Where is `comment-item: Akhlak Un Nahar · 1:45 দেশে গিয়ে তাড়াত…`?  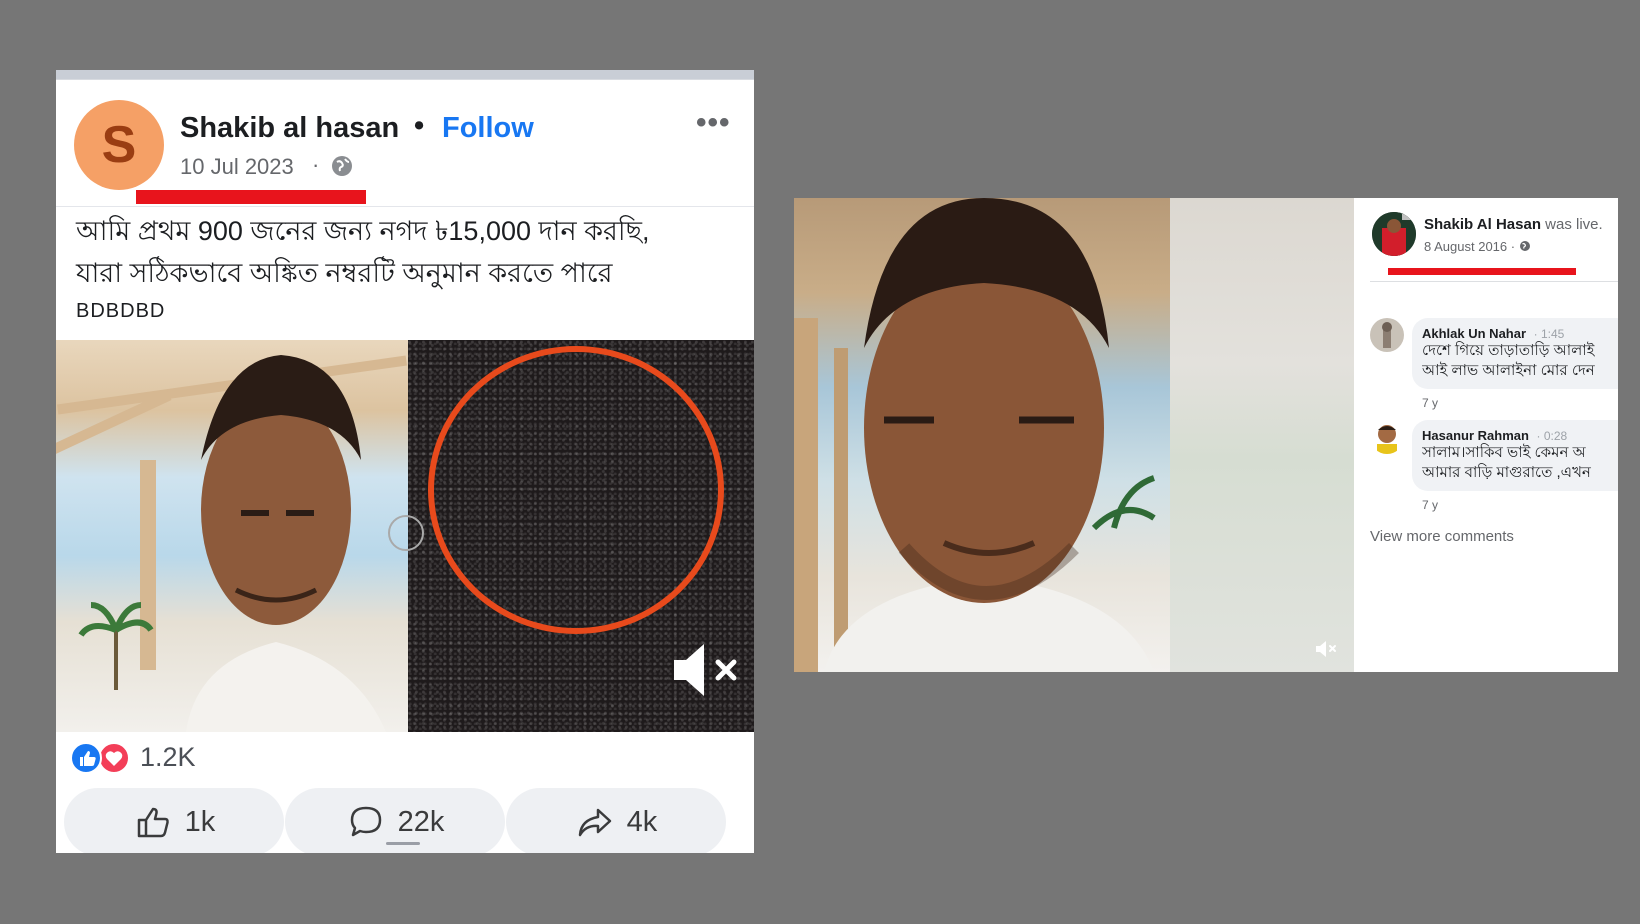
comment-item: Akhlak Un Nahar · 1:45 দেশে গিয়ে তাড়াত… is located at coordinates (1494, 364).